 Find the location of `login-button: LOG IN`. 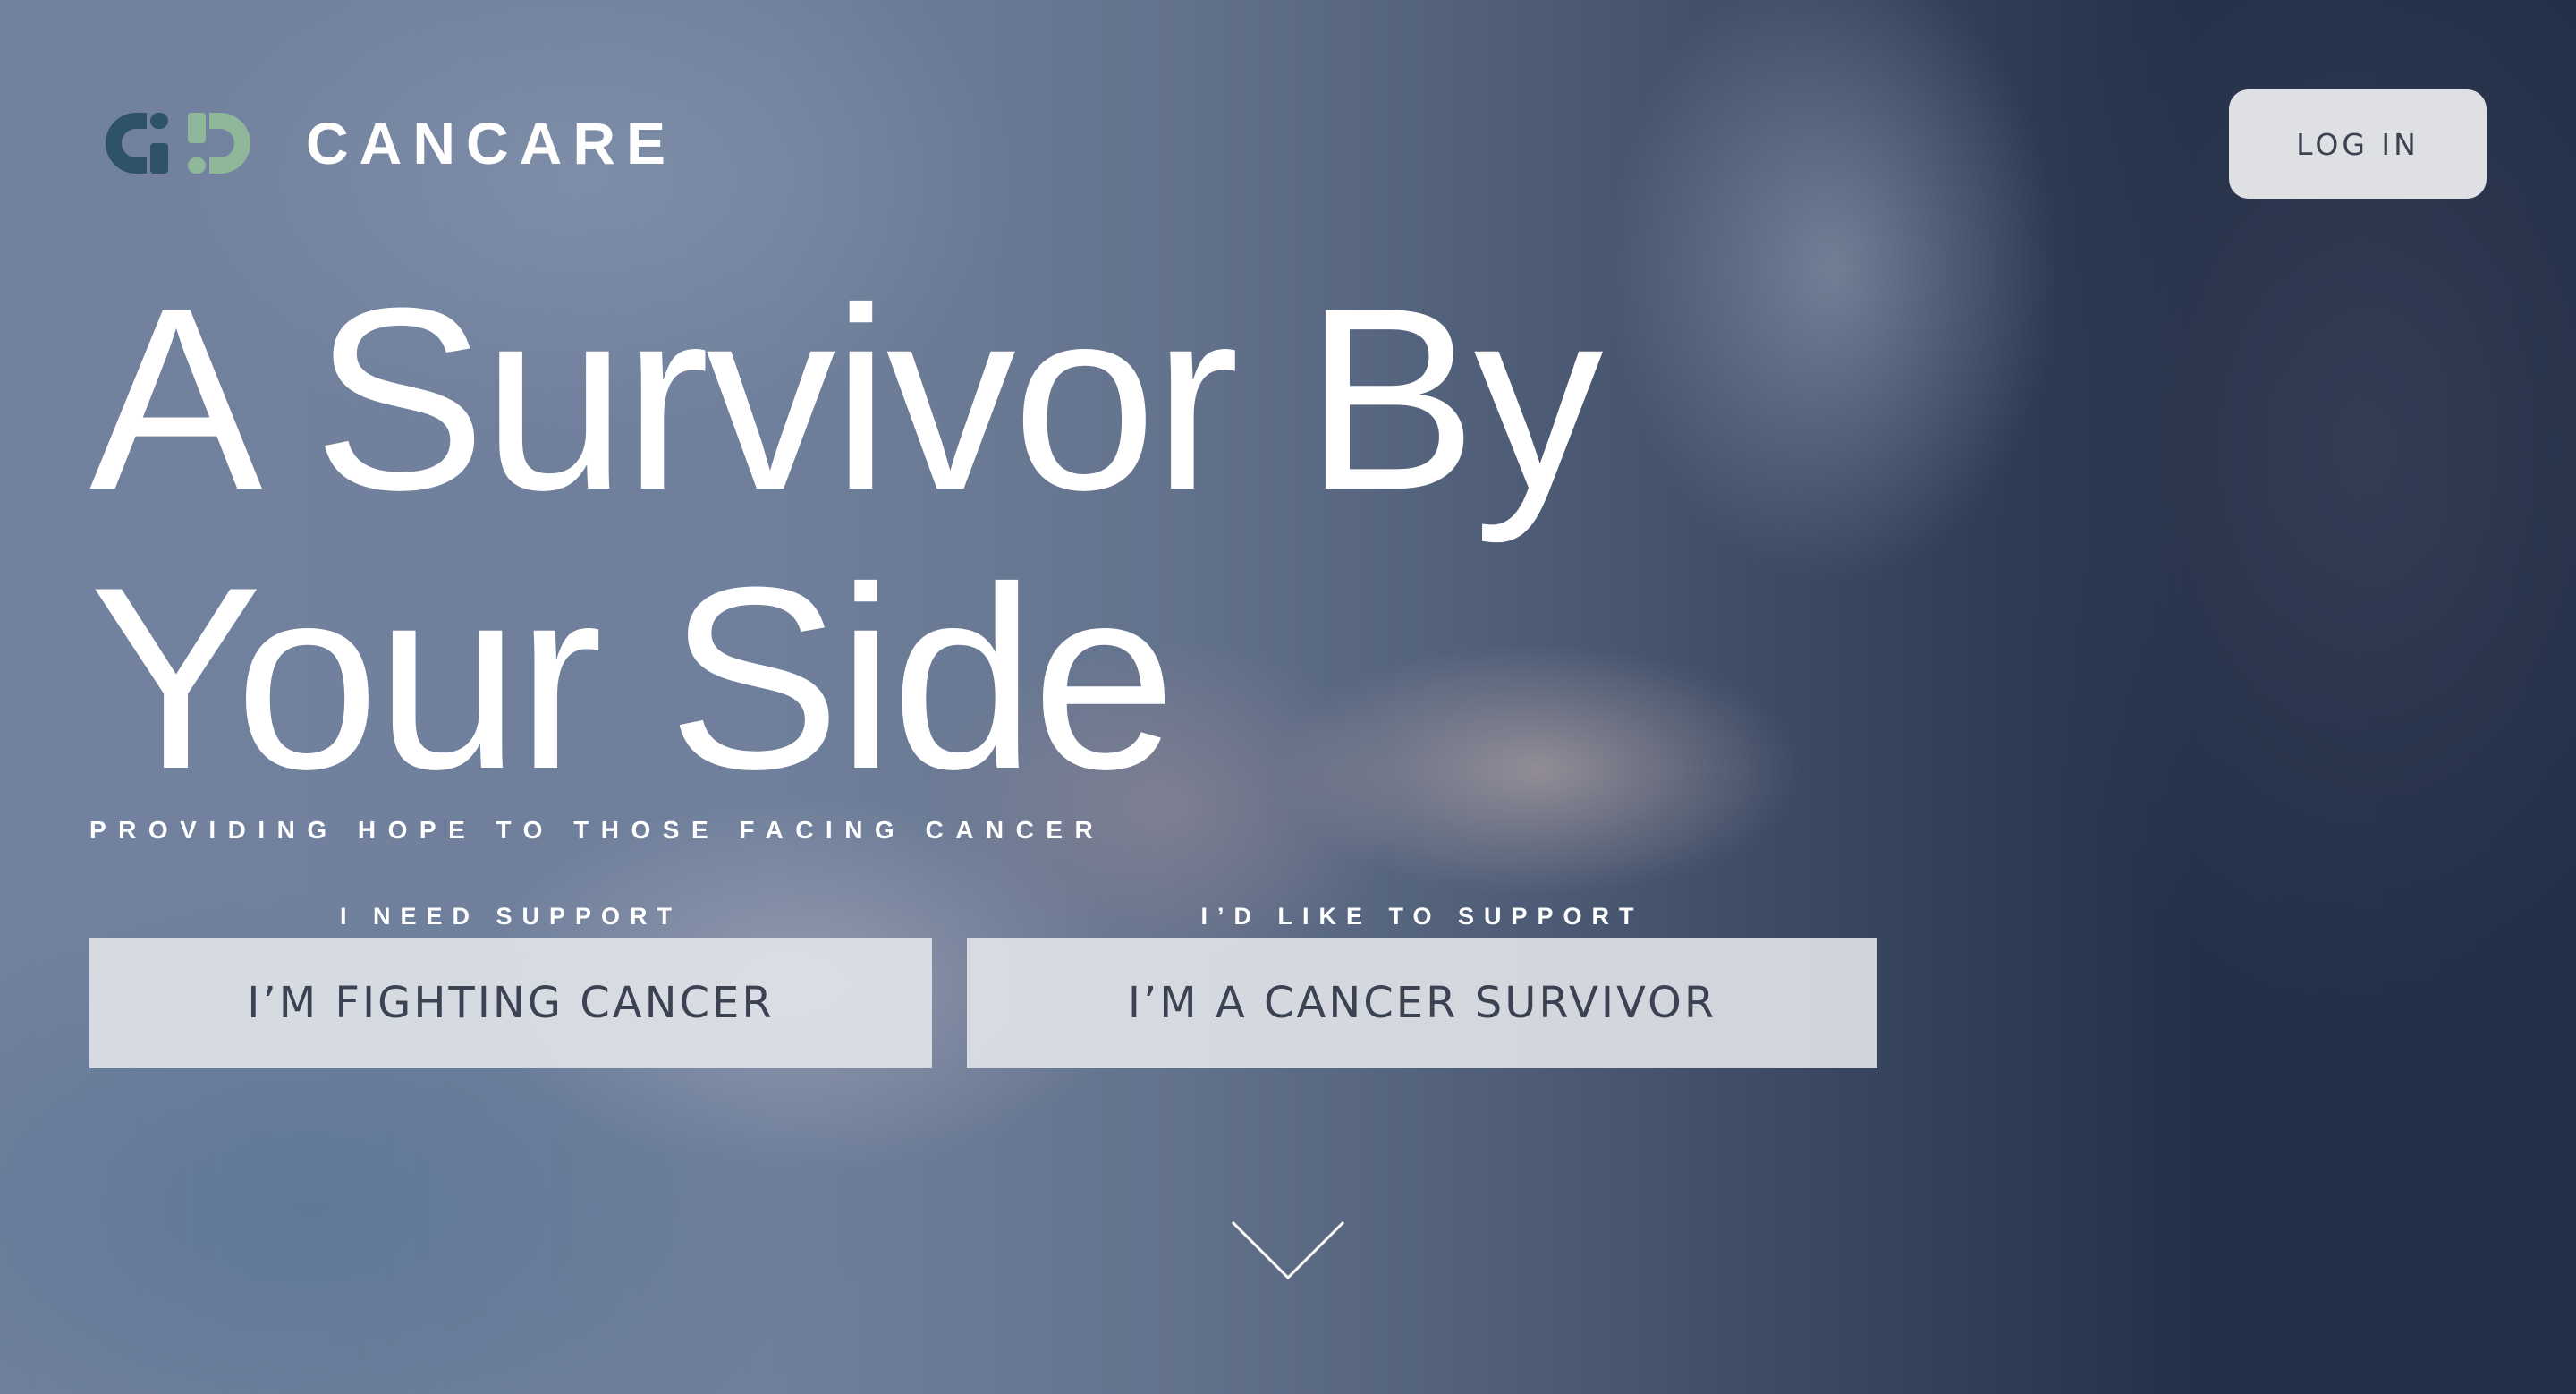

login-button: LOG IN is located at coordinates (2358, 144).